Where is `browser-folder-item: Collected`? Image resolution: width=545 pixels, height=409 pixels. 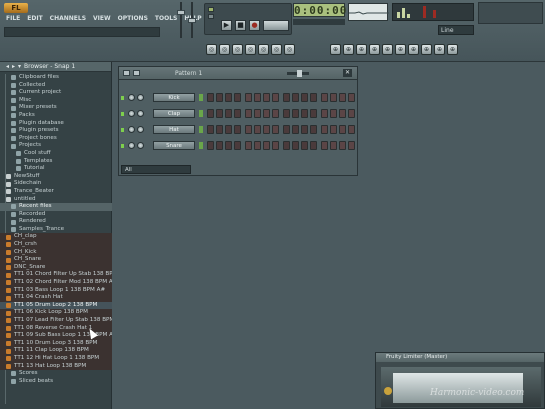
browser-folder-item: Collected is located at coordinates (56, 86).